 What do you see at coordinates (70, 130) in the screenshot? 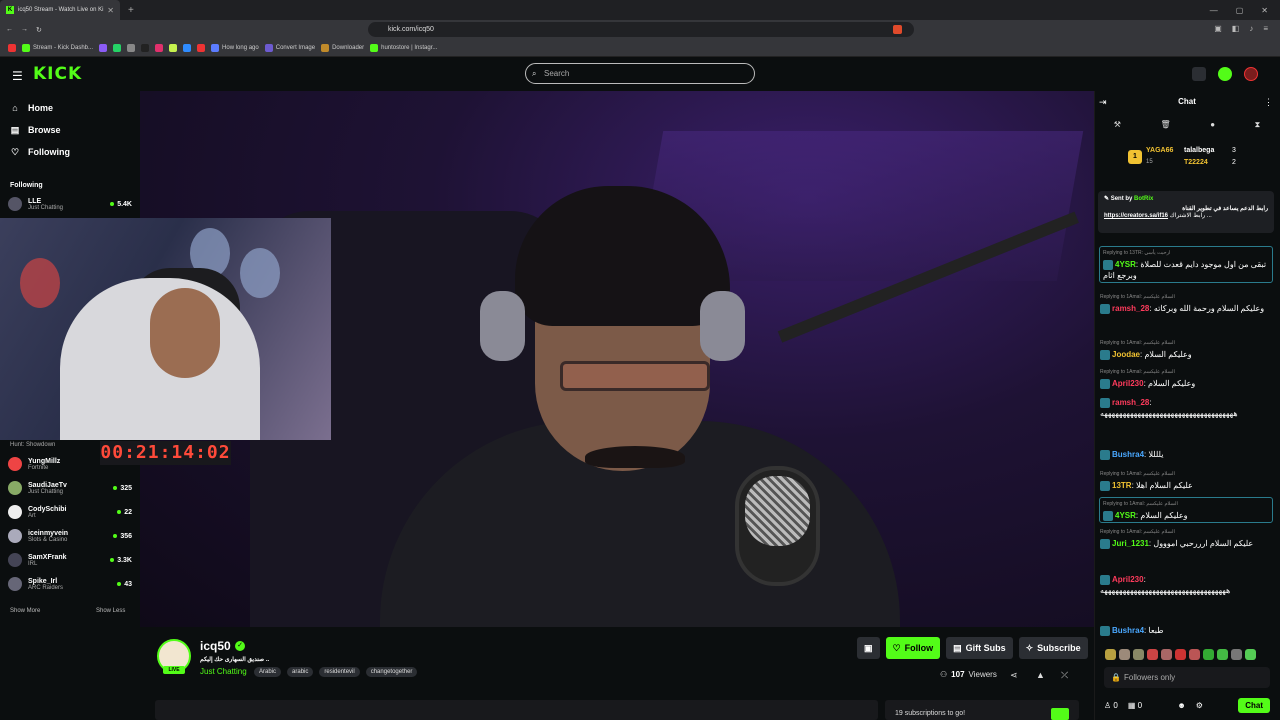
I see `nav-browse: ▤ Browse` at bounding box center [70, 130].